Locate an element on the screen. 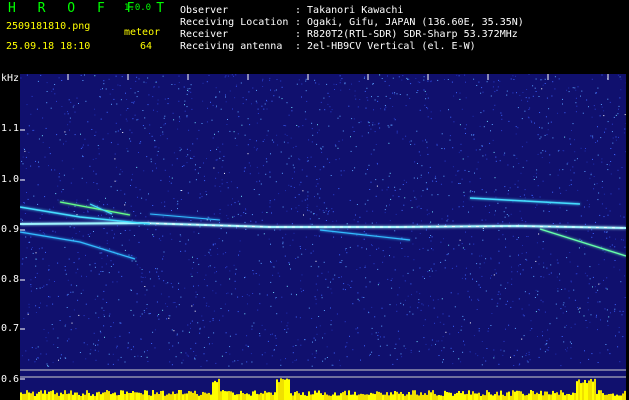  y-tick-label: 1.0 is located at coordinates (10, 179).